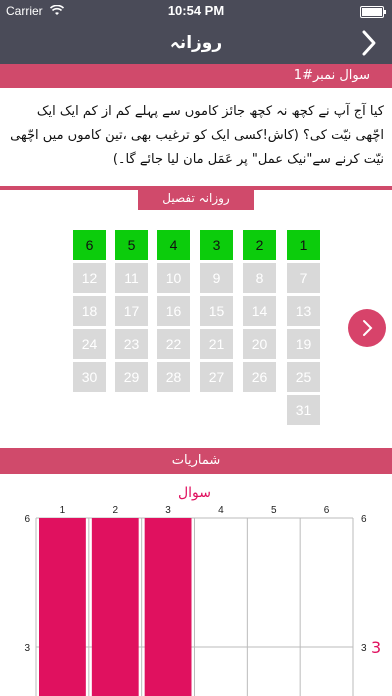  I want to click on day-cell: 31, so click(303, 410).